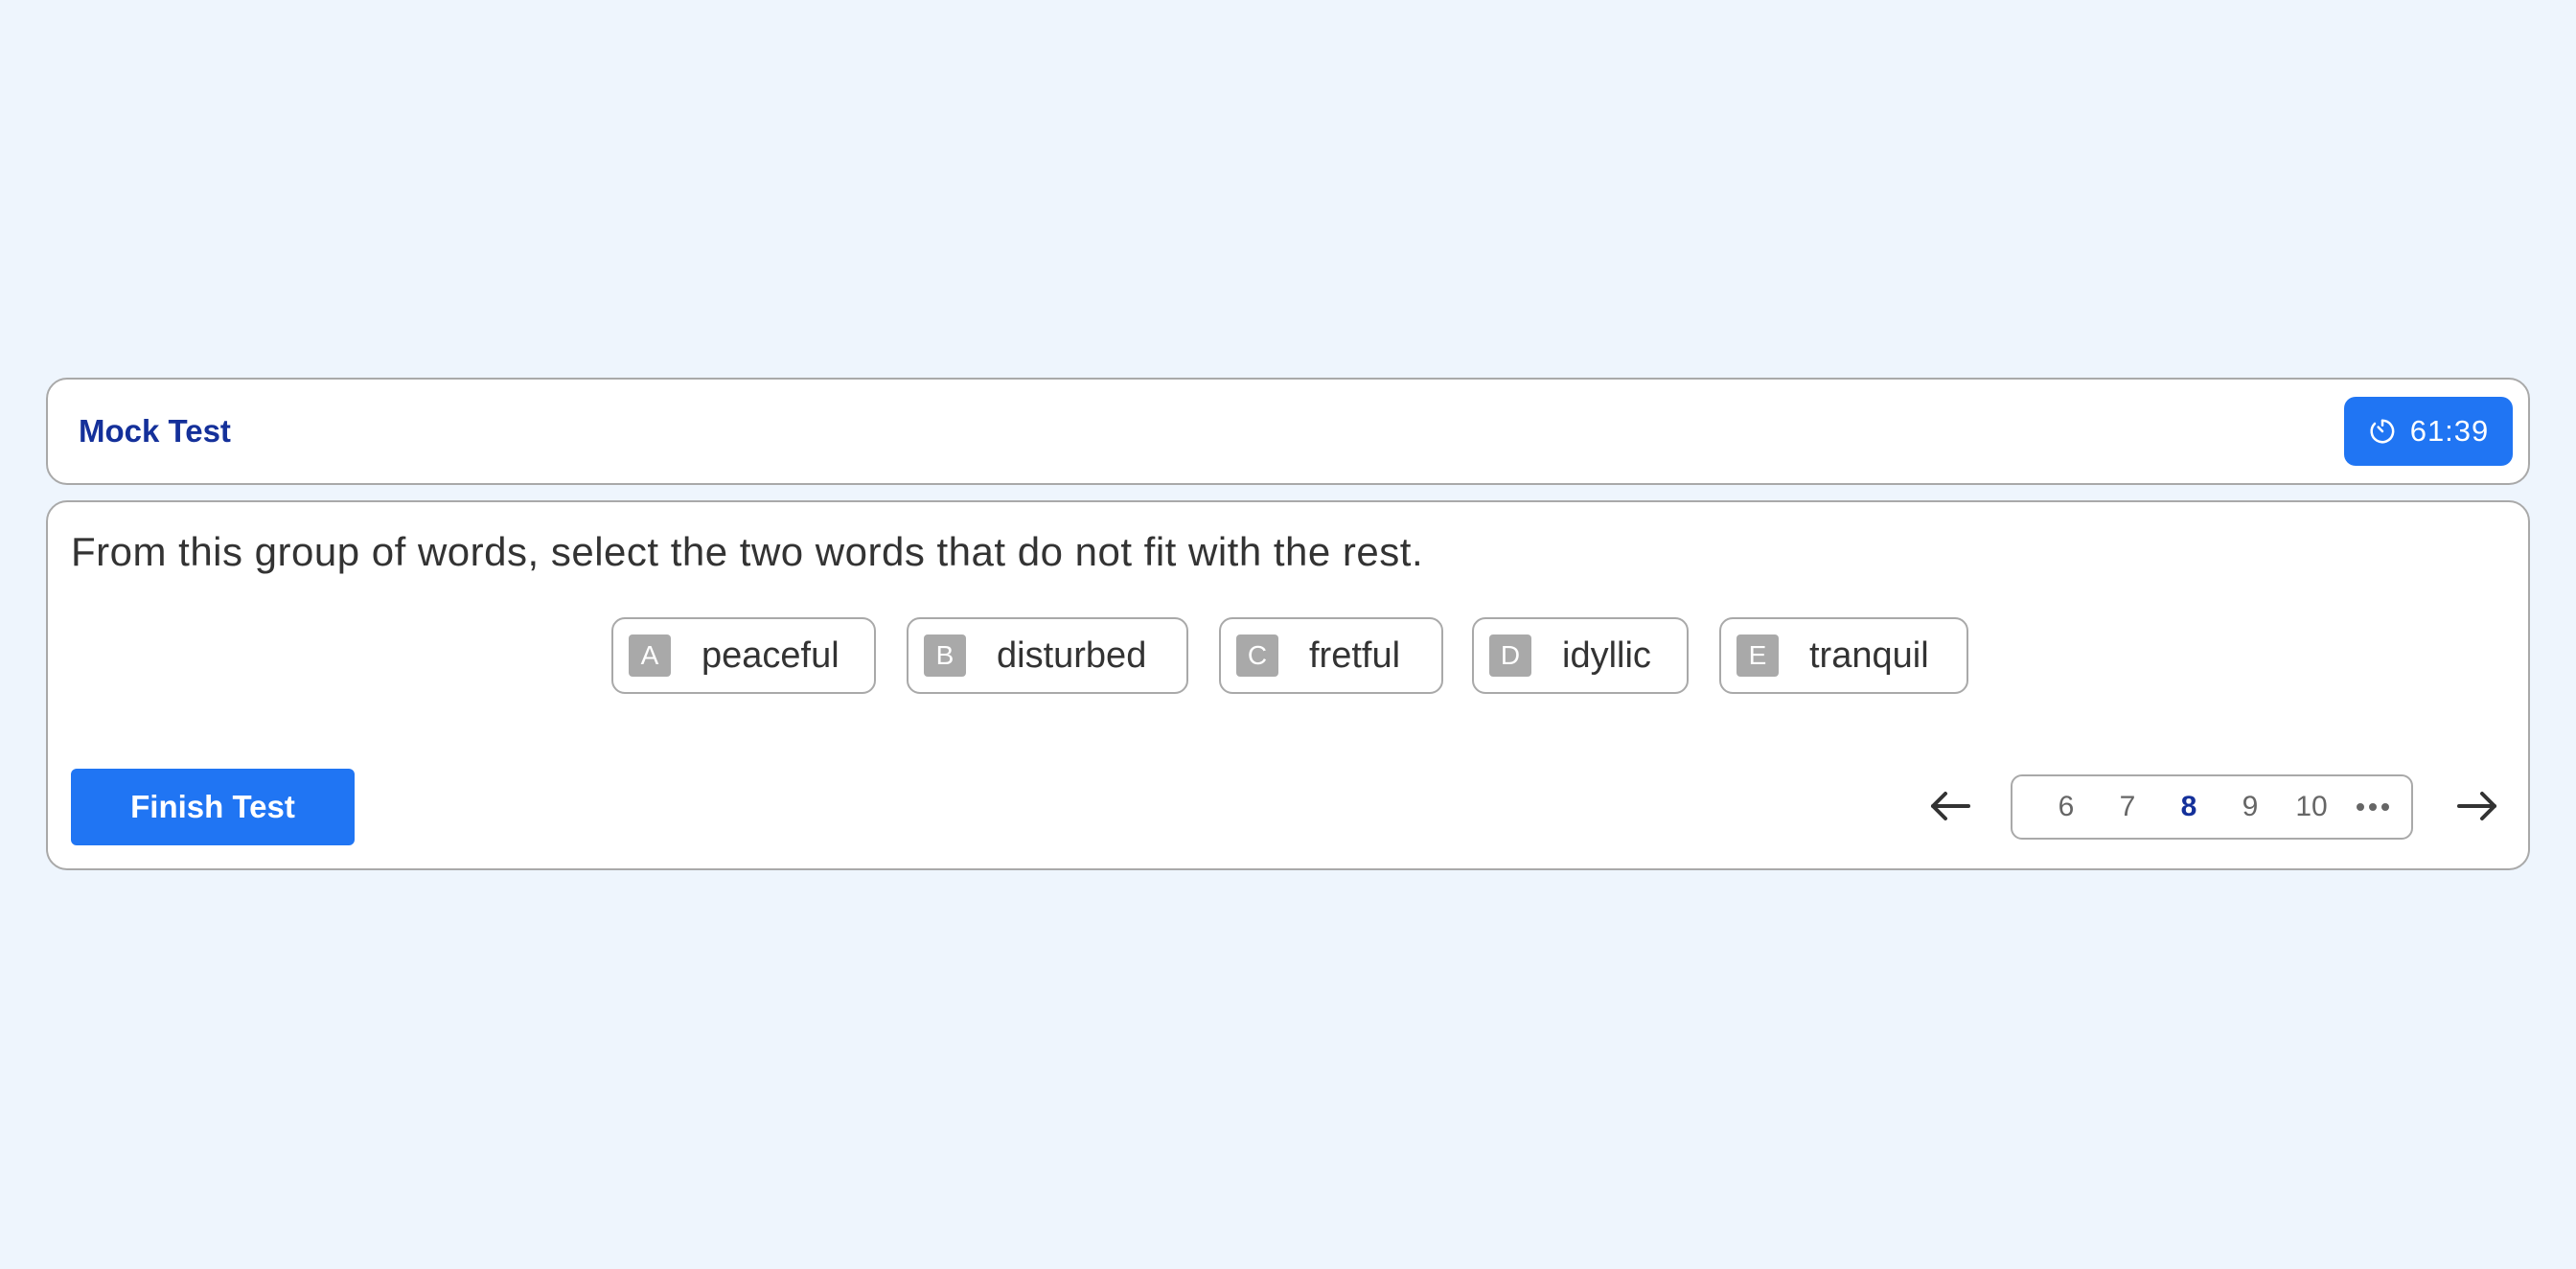  I want to click on option-word: idyllic, so click(1606, 655).